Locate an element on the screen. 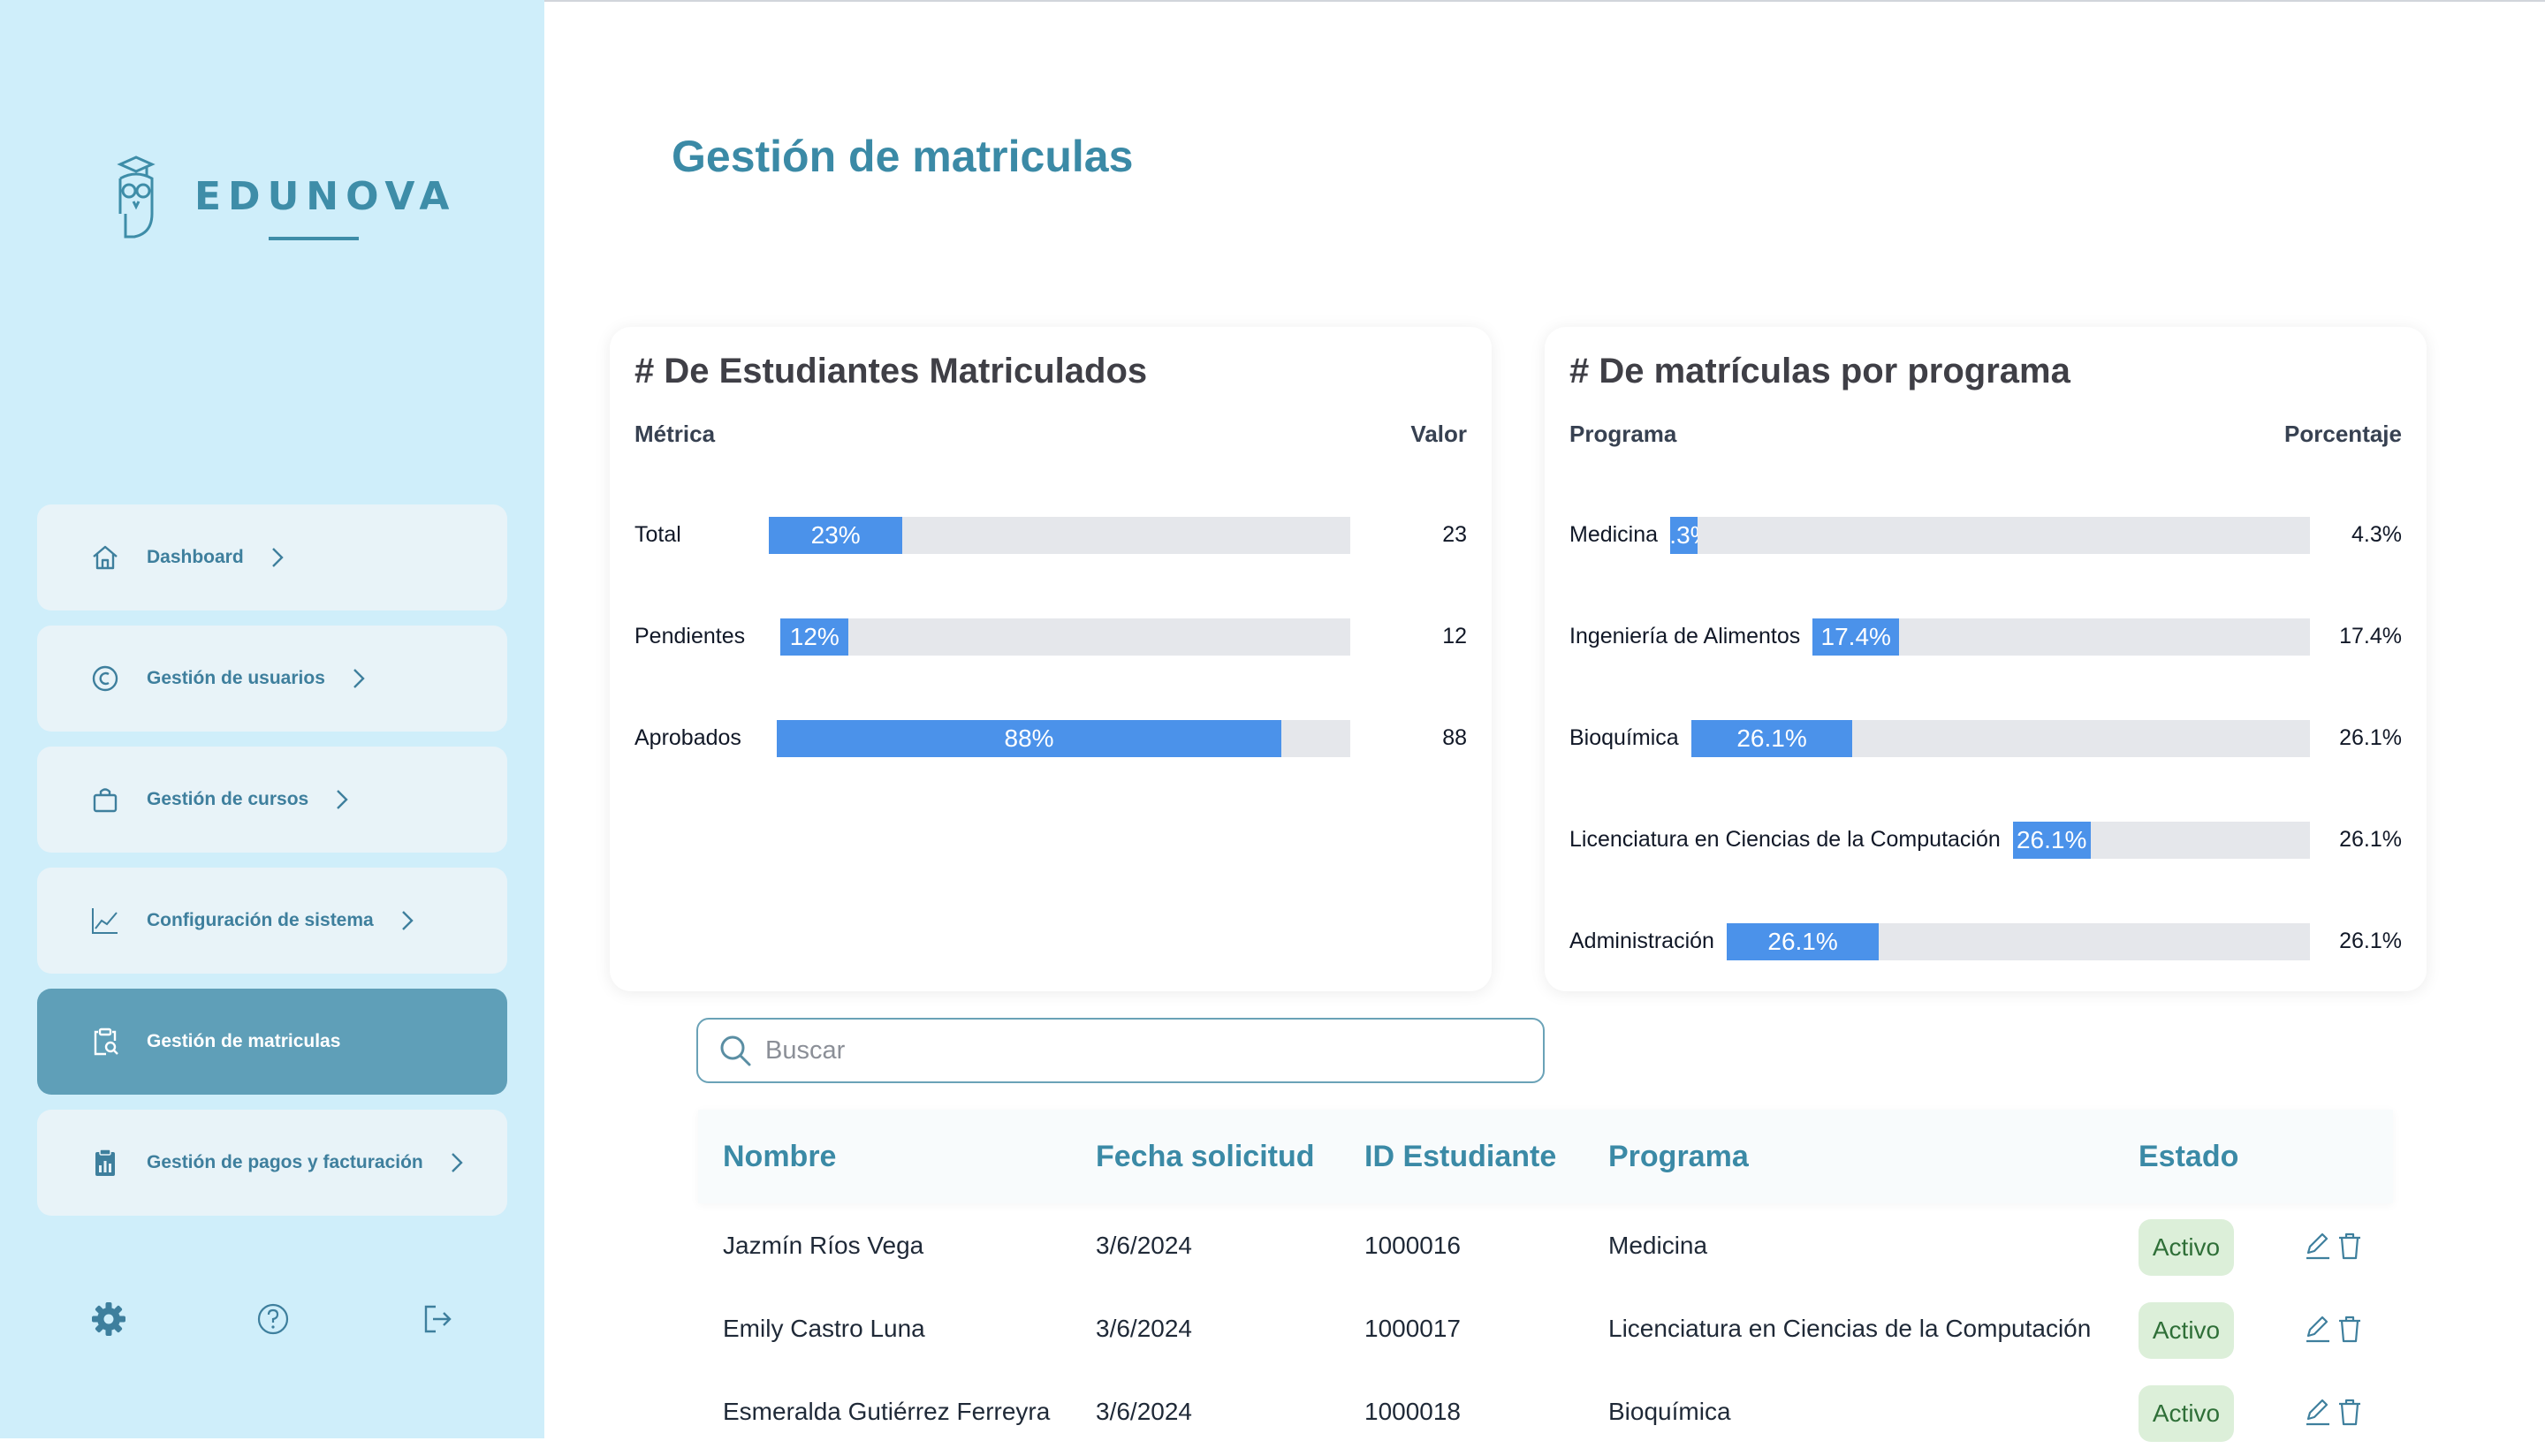  cell-nombre: Esmeralda Gutiérrez Ferreyra is located at coordinates (887, 1411).